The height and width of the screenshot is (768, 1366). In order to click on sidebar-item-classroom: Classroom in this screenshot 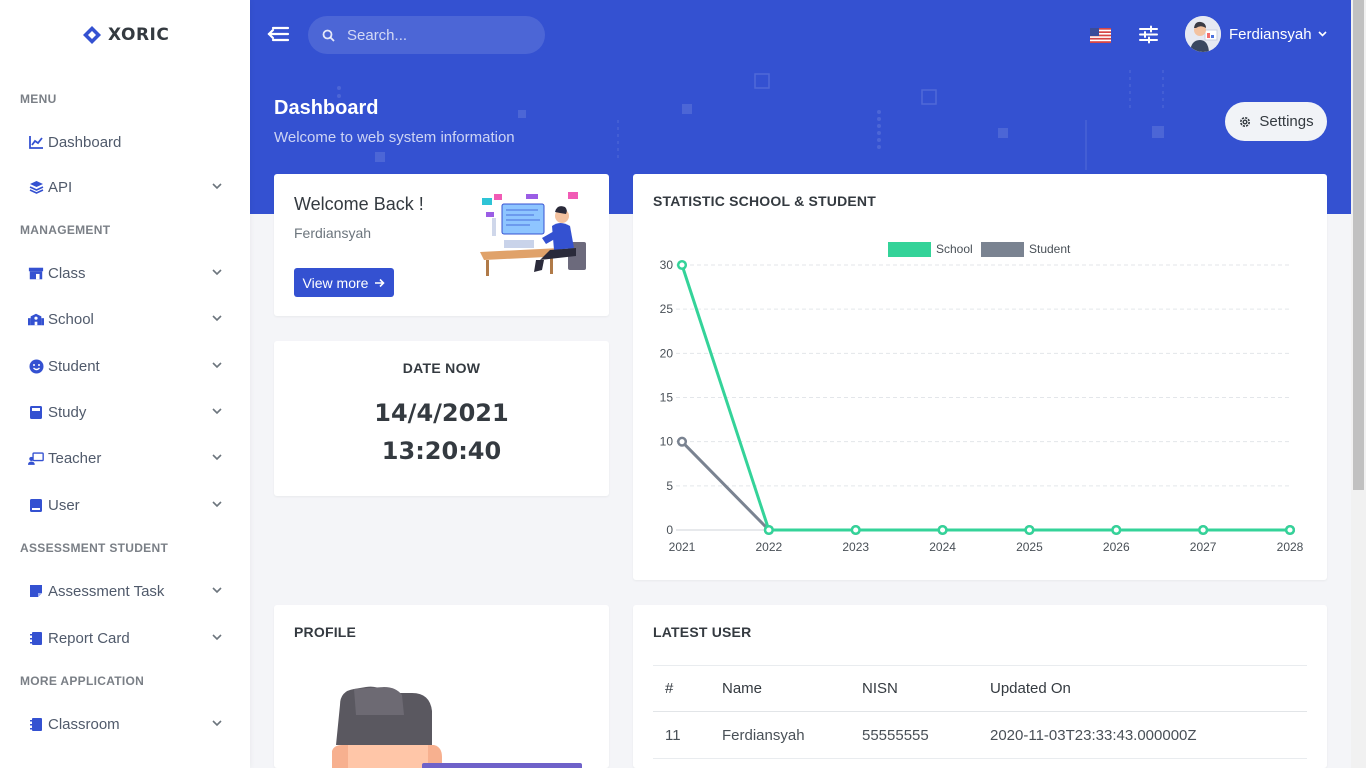, I will do `click(128, 724)`.